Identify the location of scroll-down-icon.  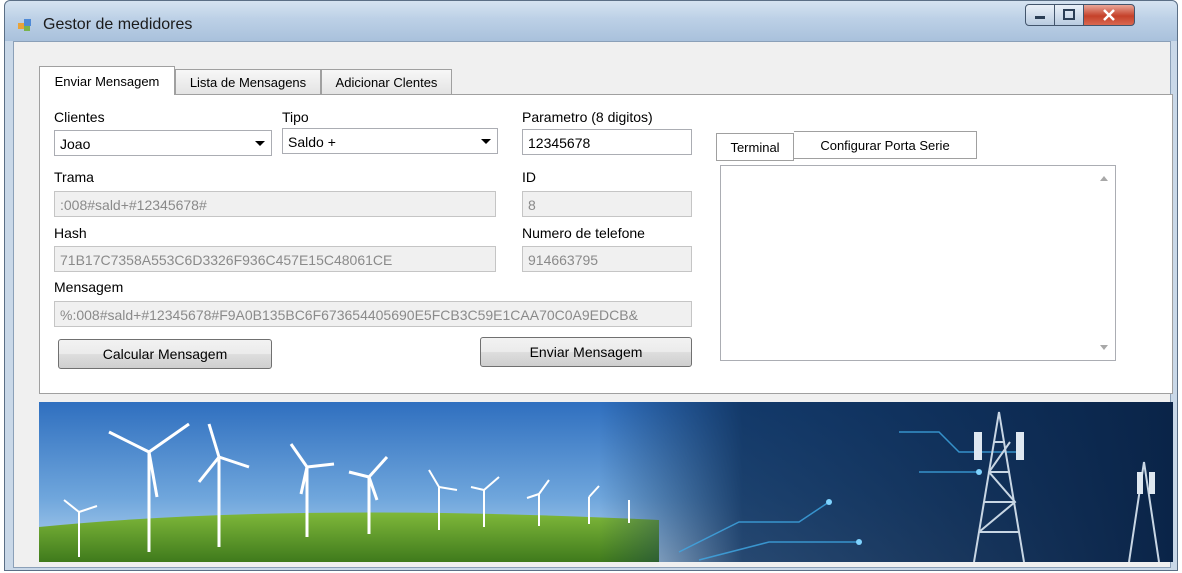
(1104, 347).